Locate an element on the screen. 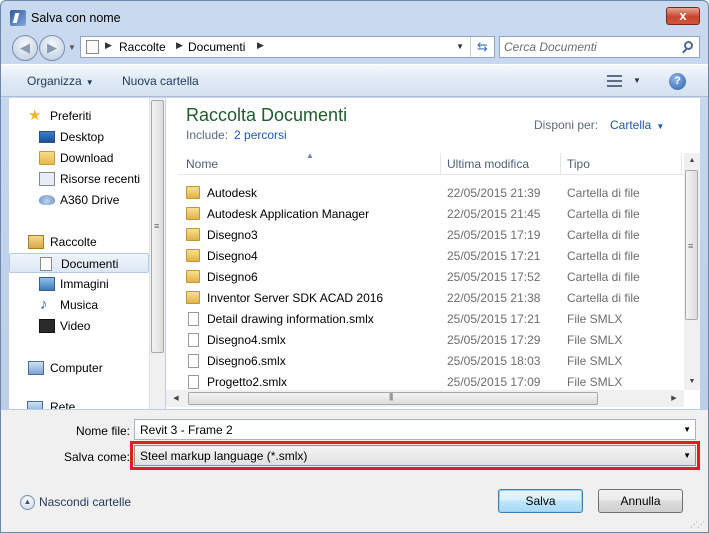 The image size is (709, 533). help-icon: ? is located at coordinates (677, 81).